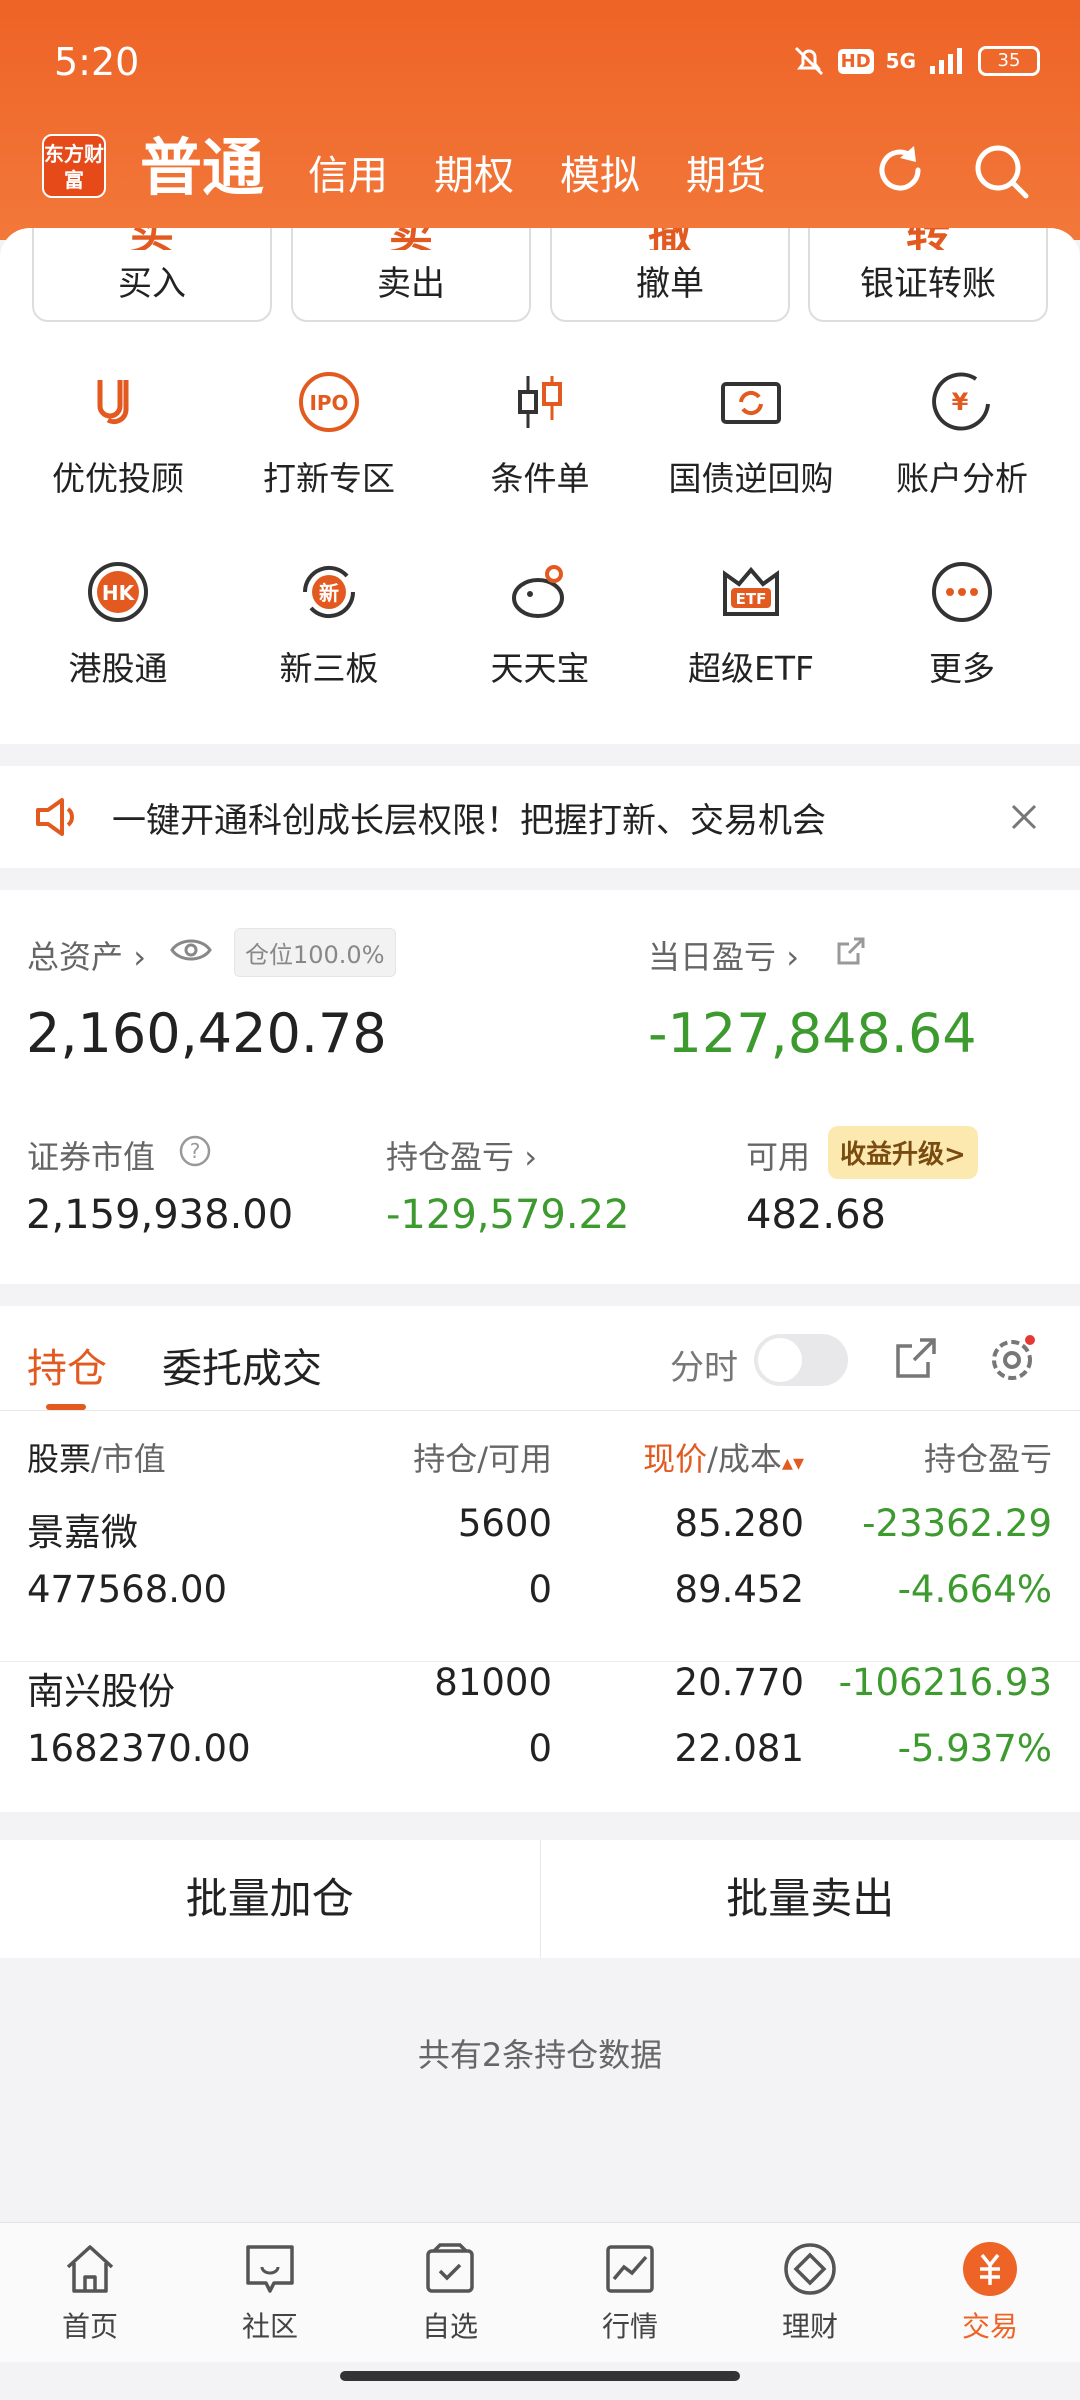 This screenshot has height=2400, width=1080. What do you see at coordinates (152, 284) in the screenshot?
I see `buy-label: 买入` at bounding box center [152, 284].